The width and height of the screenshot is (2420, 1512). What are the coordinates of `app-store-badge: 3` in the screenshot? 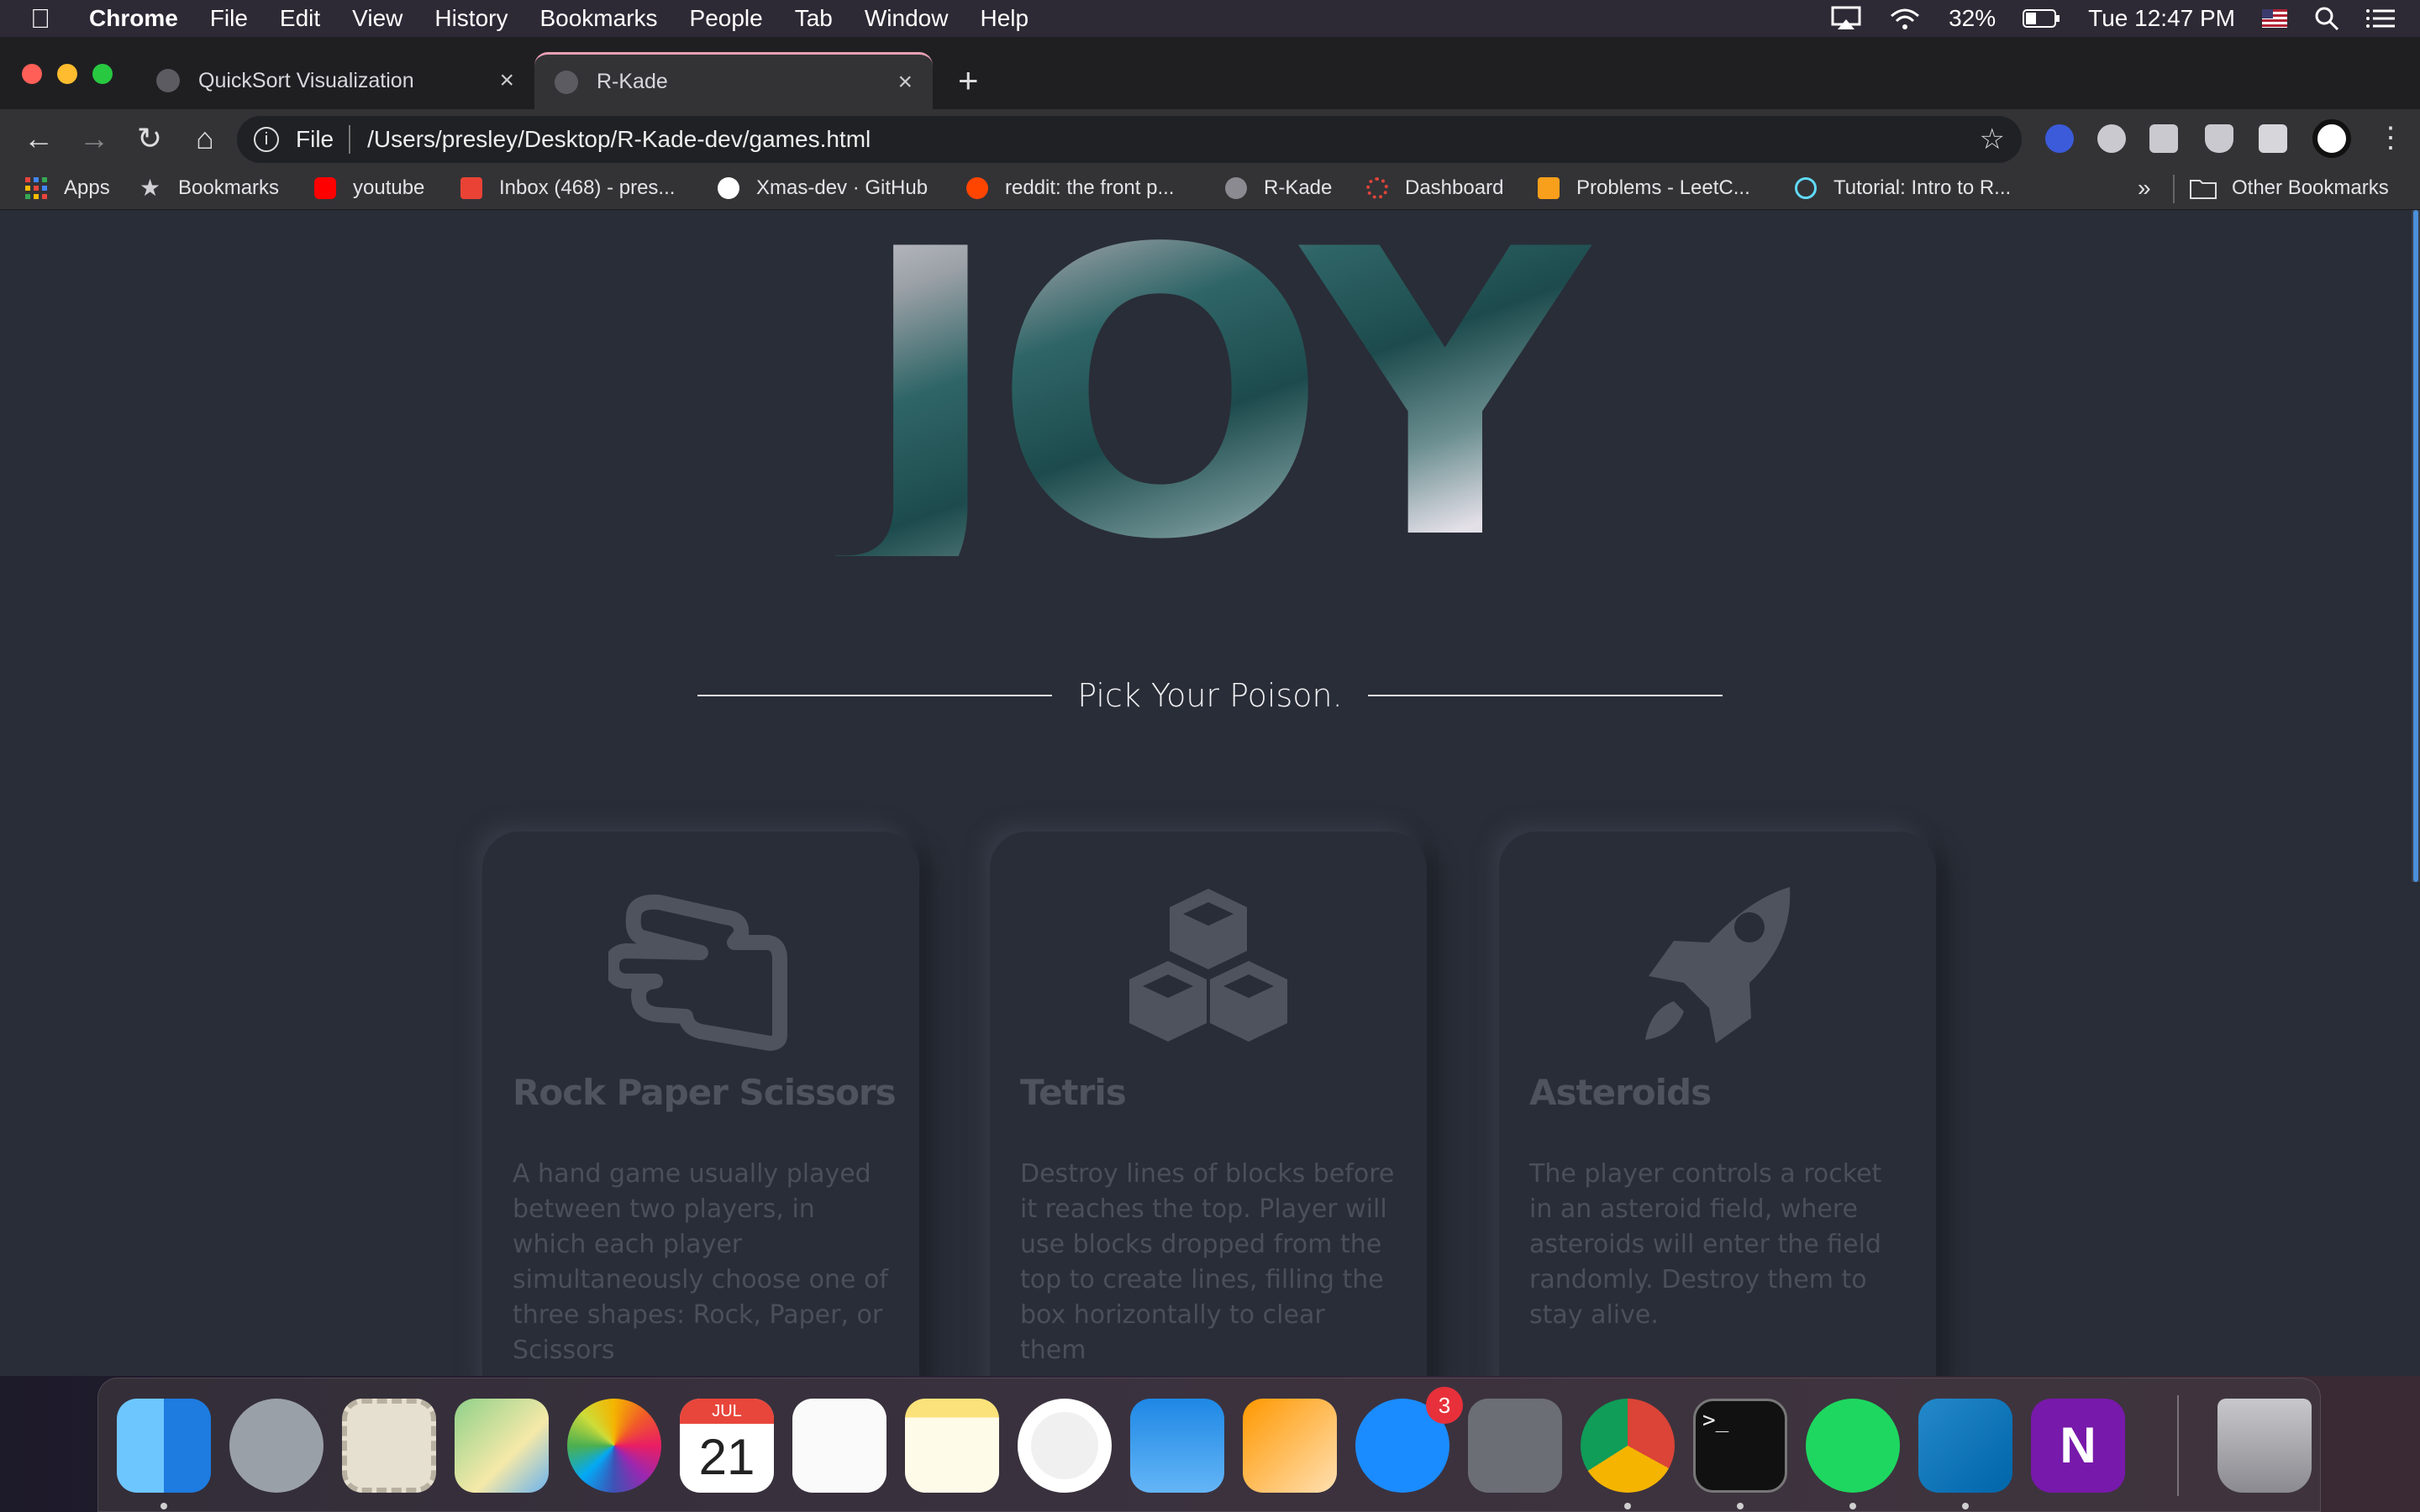 It's located at (1444, 1405).